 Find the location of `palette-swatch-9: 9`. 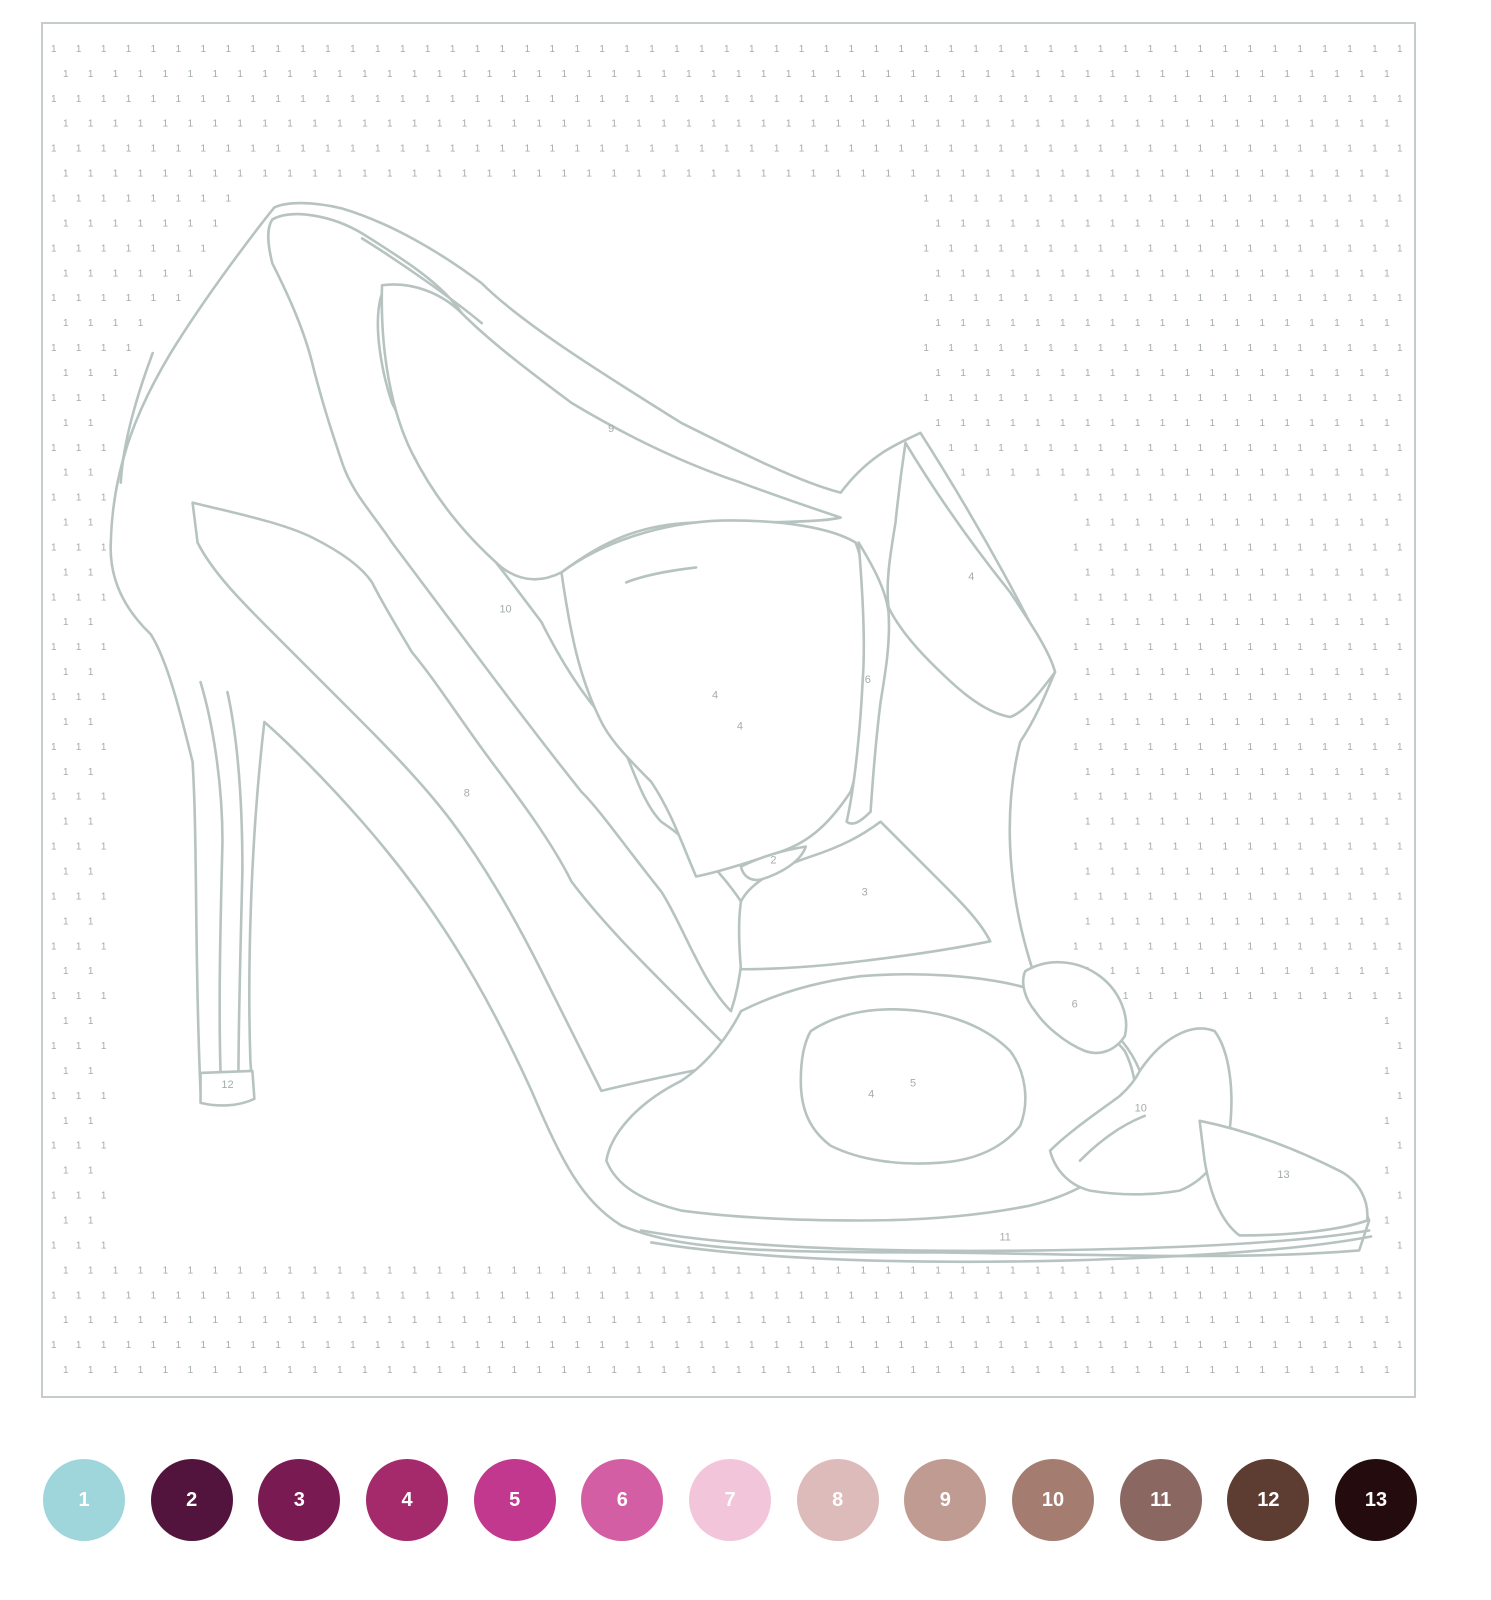

palette-swatch-9: 9 is located at coordinates (945, 1500).